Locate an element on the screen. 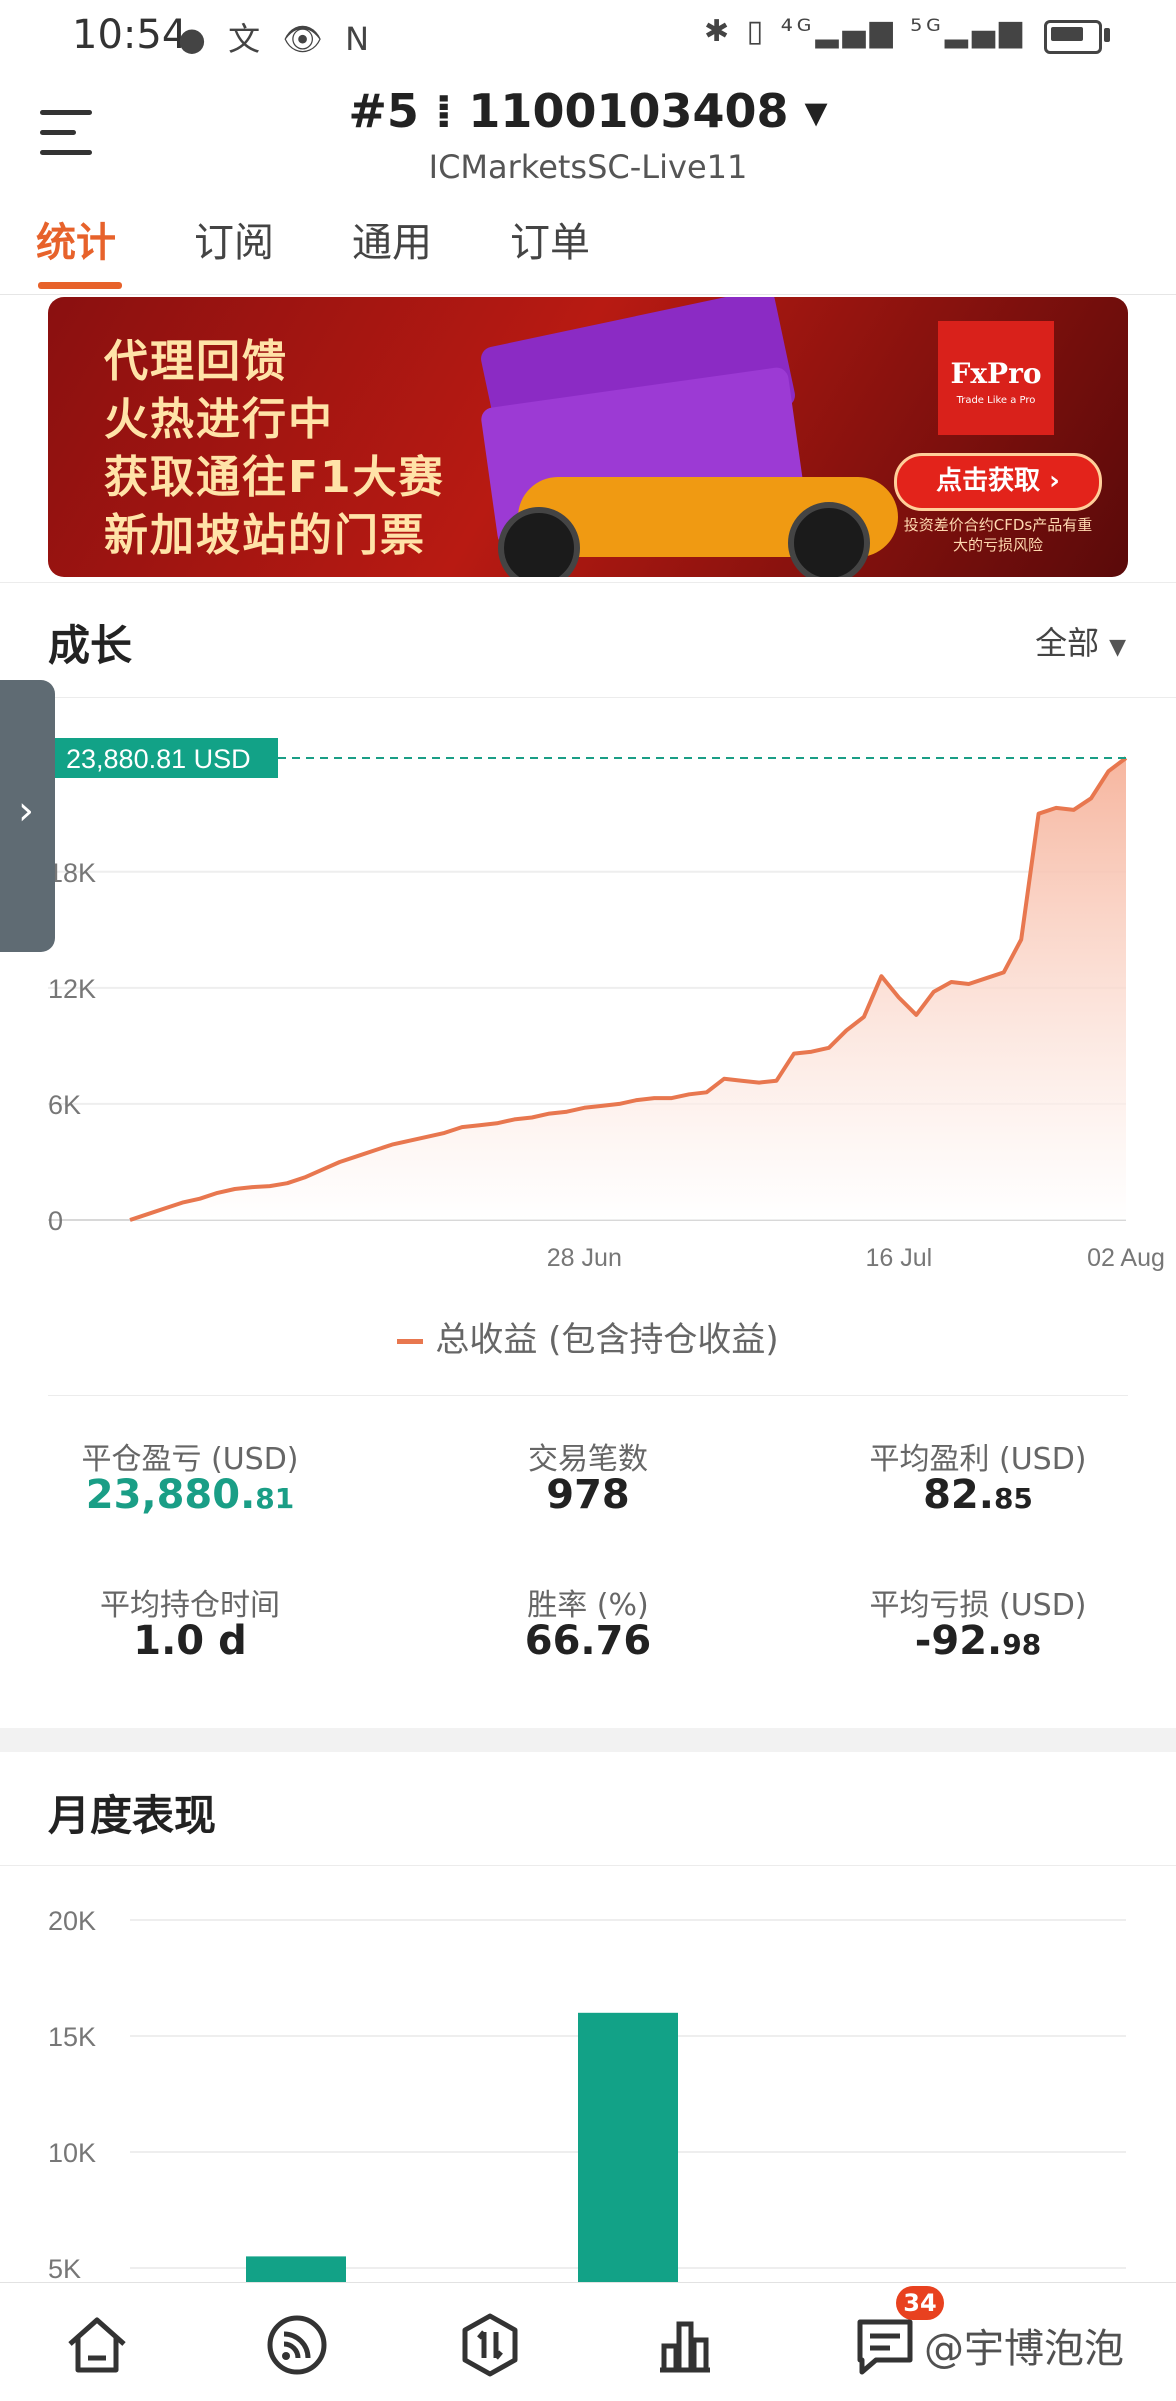  stat-value-decimals: 98 is located at coordinates (1022, 1644).